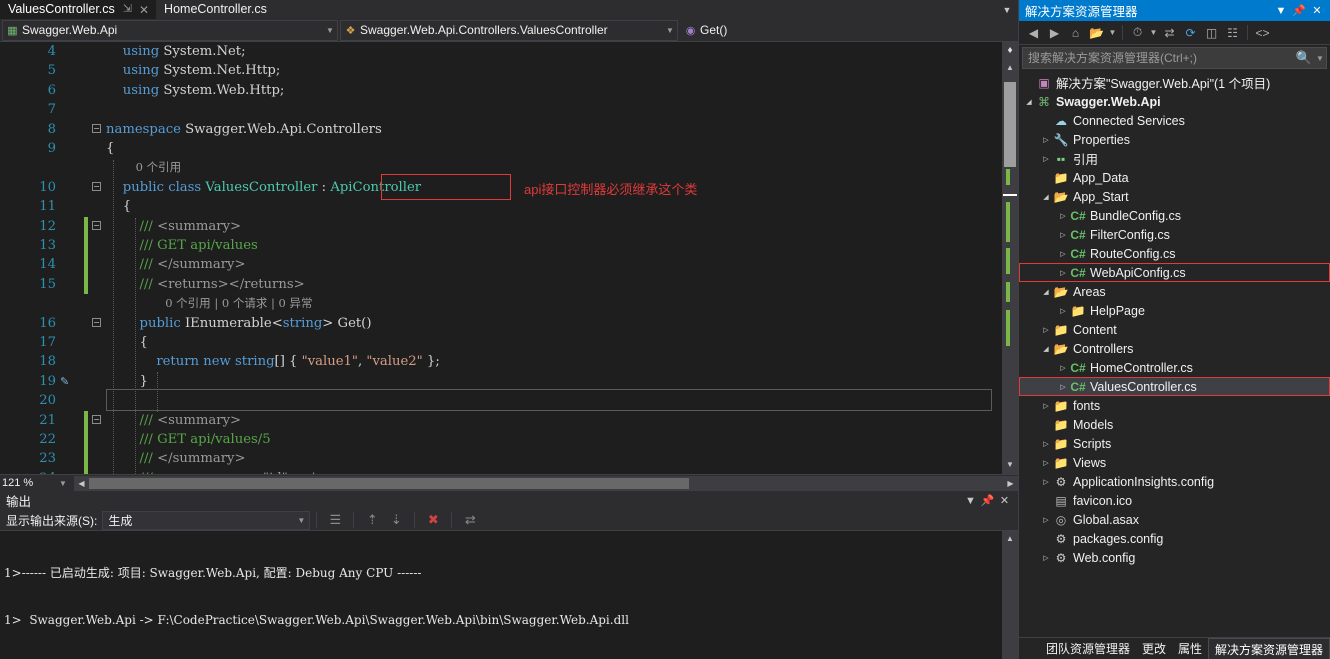 The height and width of the screenshot is (659, 1330). I want to click on code-line: 12 − /// <summary>, so click(501, 226).